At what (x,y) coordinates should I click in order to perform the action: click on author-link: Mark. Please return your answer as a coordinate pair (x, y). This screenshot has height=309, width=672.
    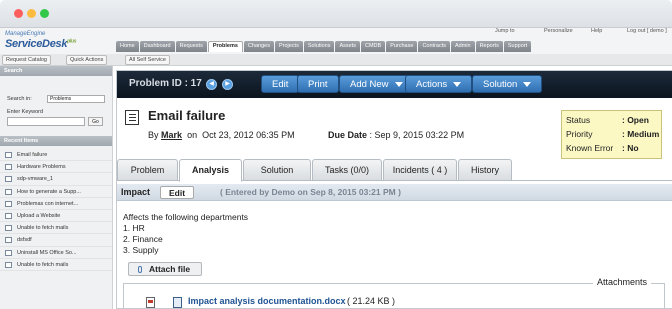
    Looking at the image, I should click on (171, 135).